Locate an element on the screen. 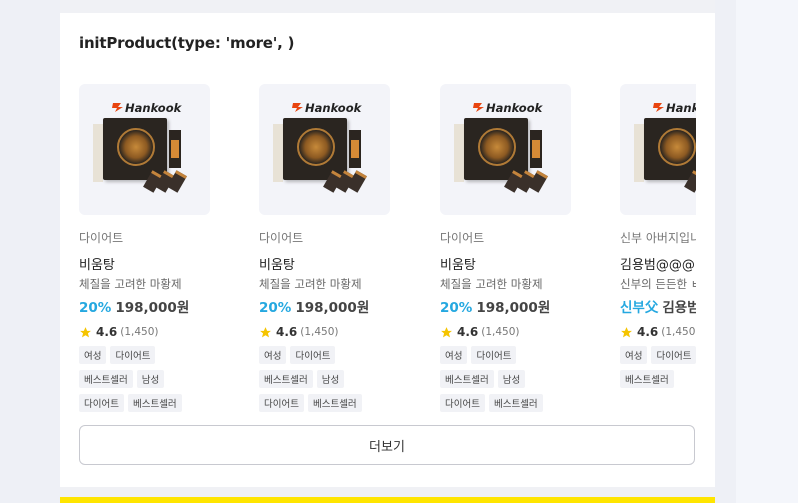  product-price: 김용범 is located at coordinates (679, 308).